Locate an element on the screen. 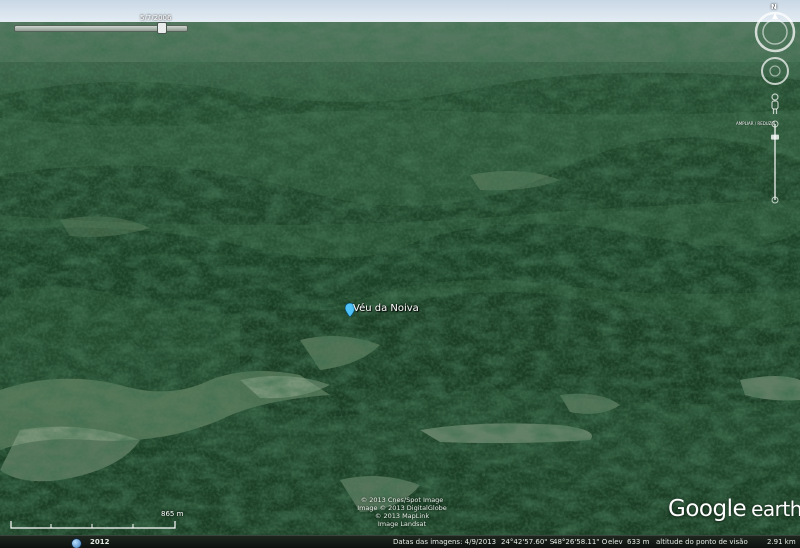  latitude-readout: 24°42'57.60" S is located at coordinates (528, 542).